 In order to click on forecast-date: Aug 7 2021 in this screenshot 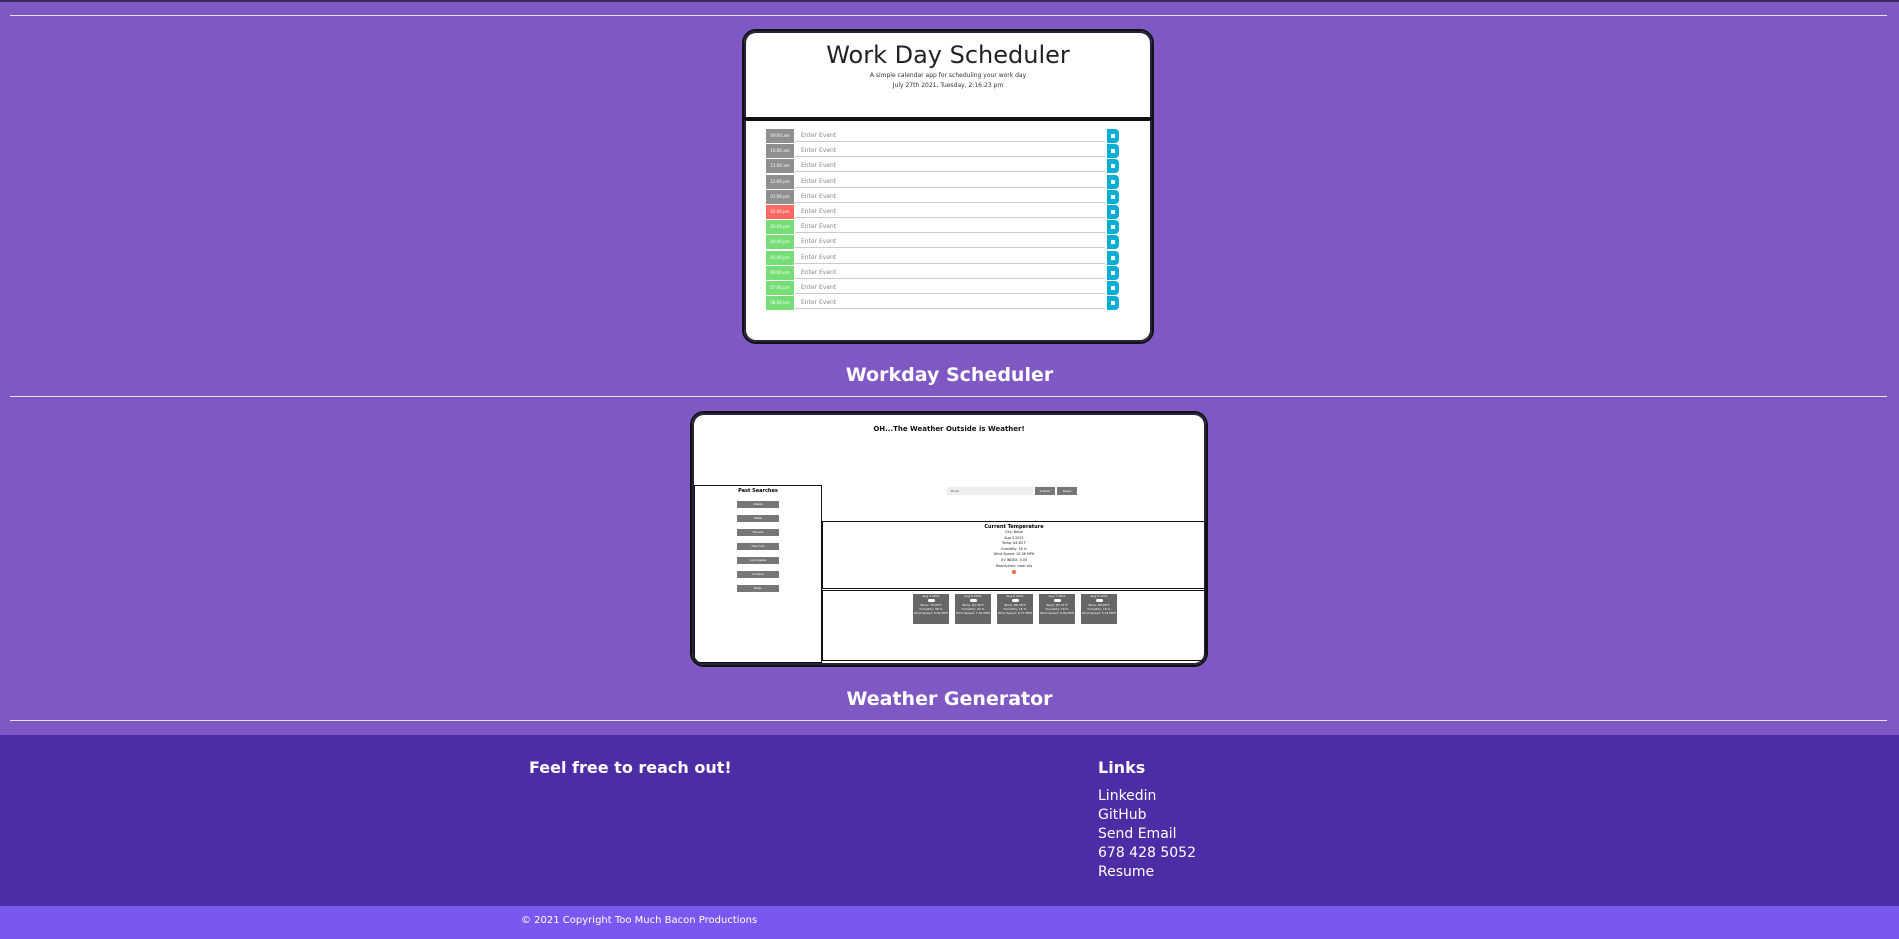, I will do `click(1057, 596)`.